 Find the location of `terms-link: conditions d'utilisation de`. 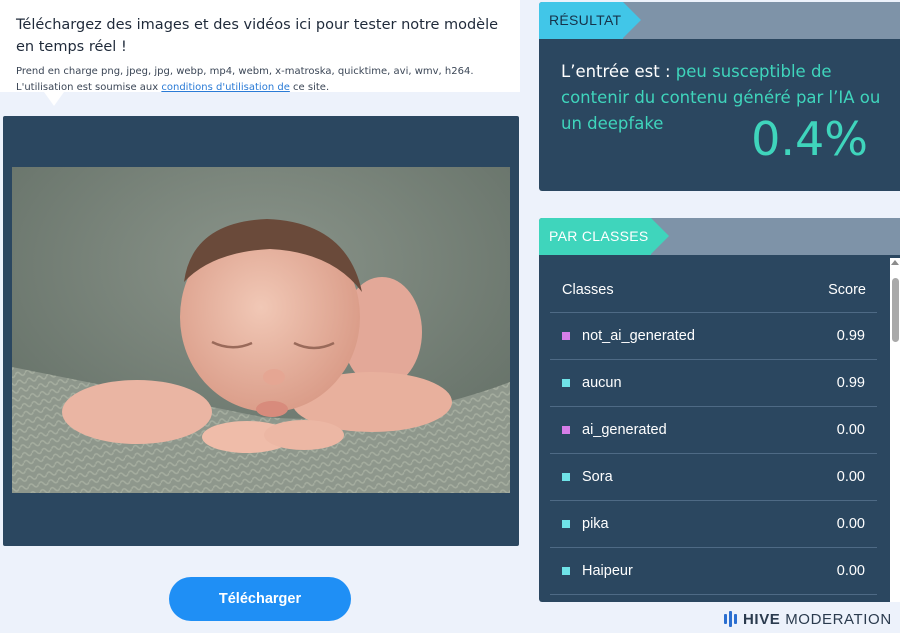

terms-link: conditions d'utilisation de is located at coordinates (225, 87).